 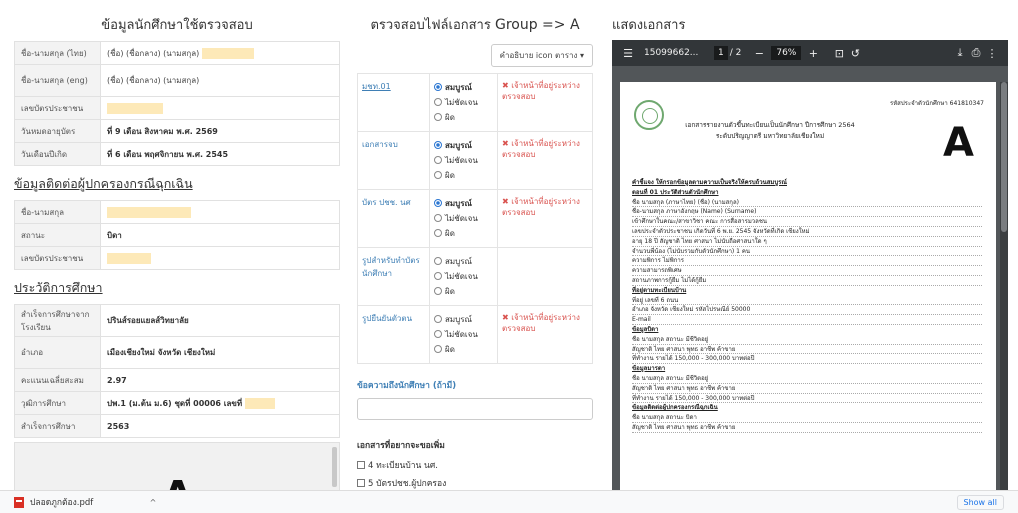 What do you see at coordinates (387, 318) in the screenshot?
I see `doc-link: รูปยืนยันตัวตน` at bounding box center [387, 318].